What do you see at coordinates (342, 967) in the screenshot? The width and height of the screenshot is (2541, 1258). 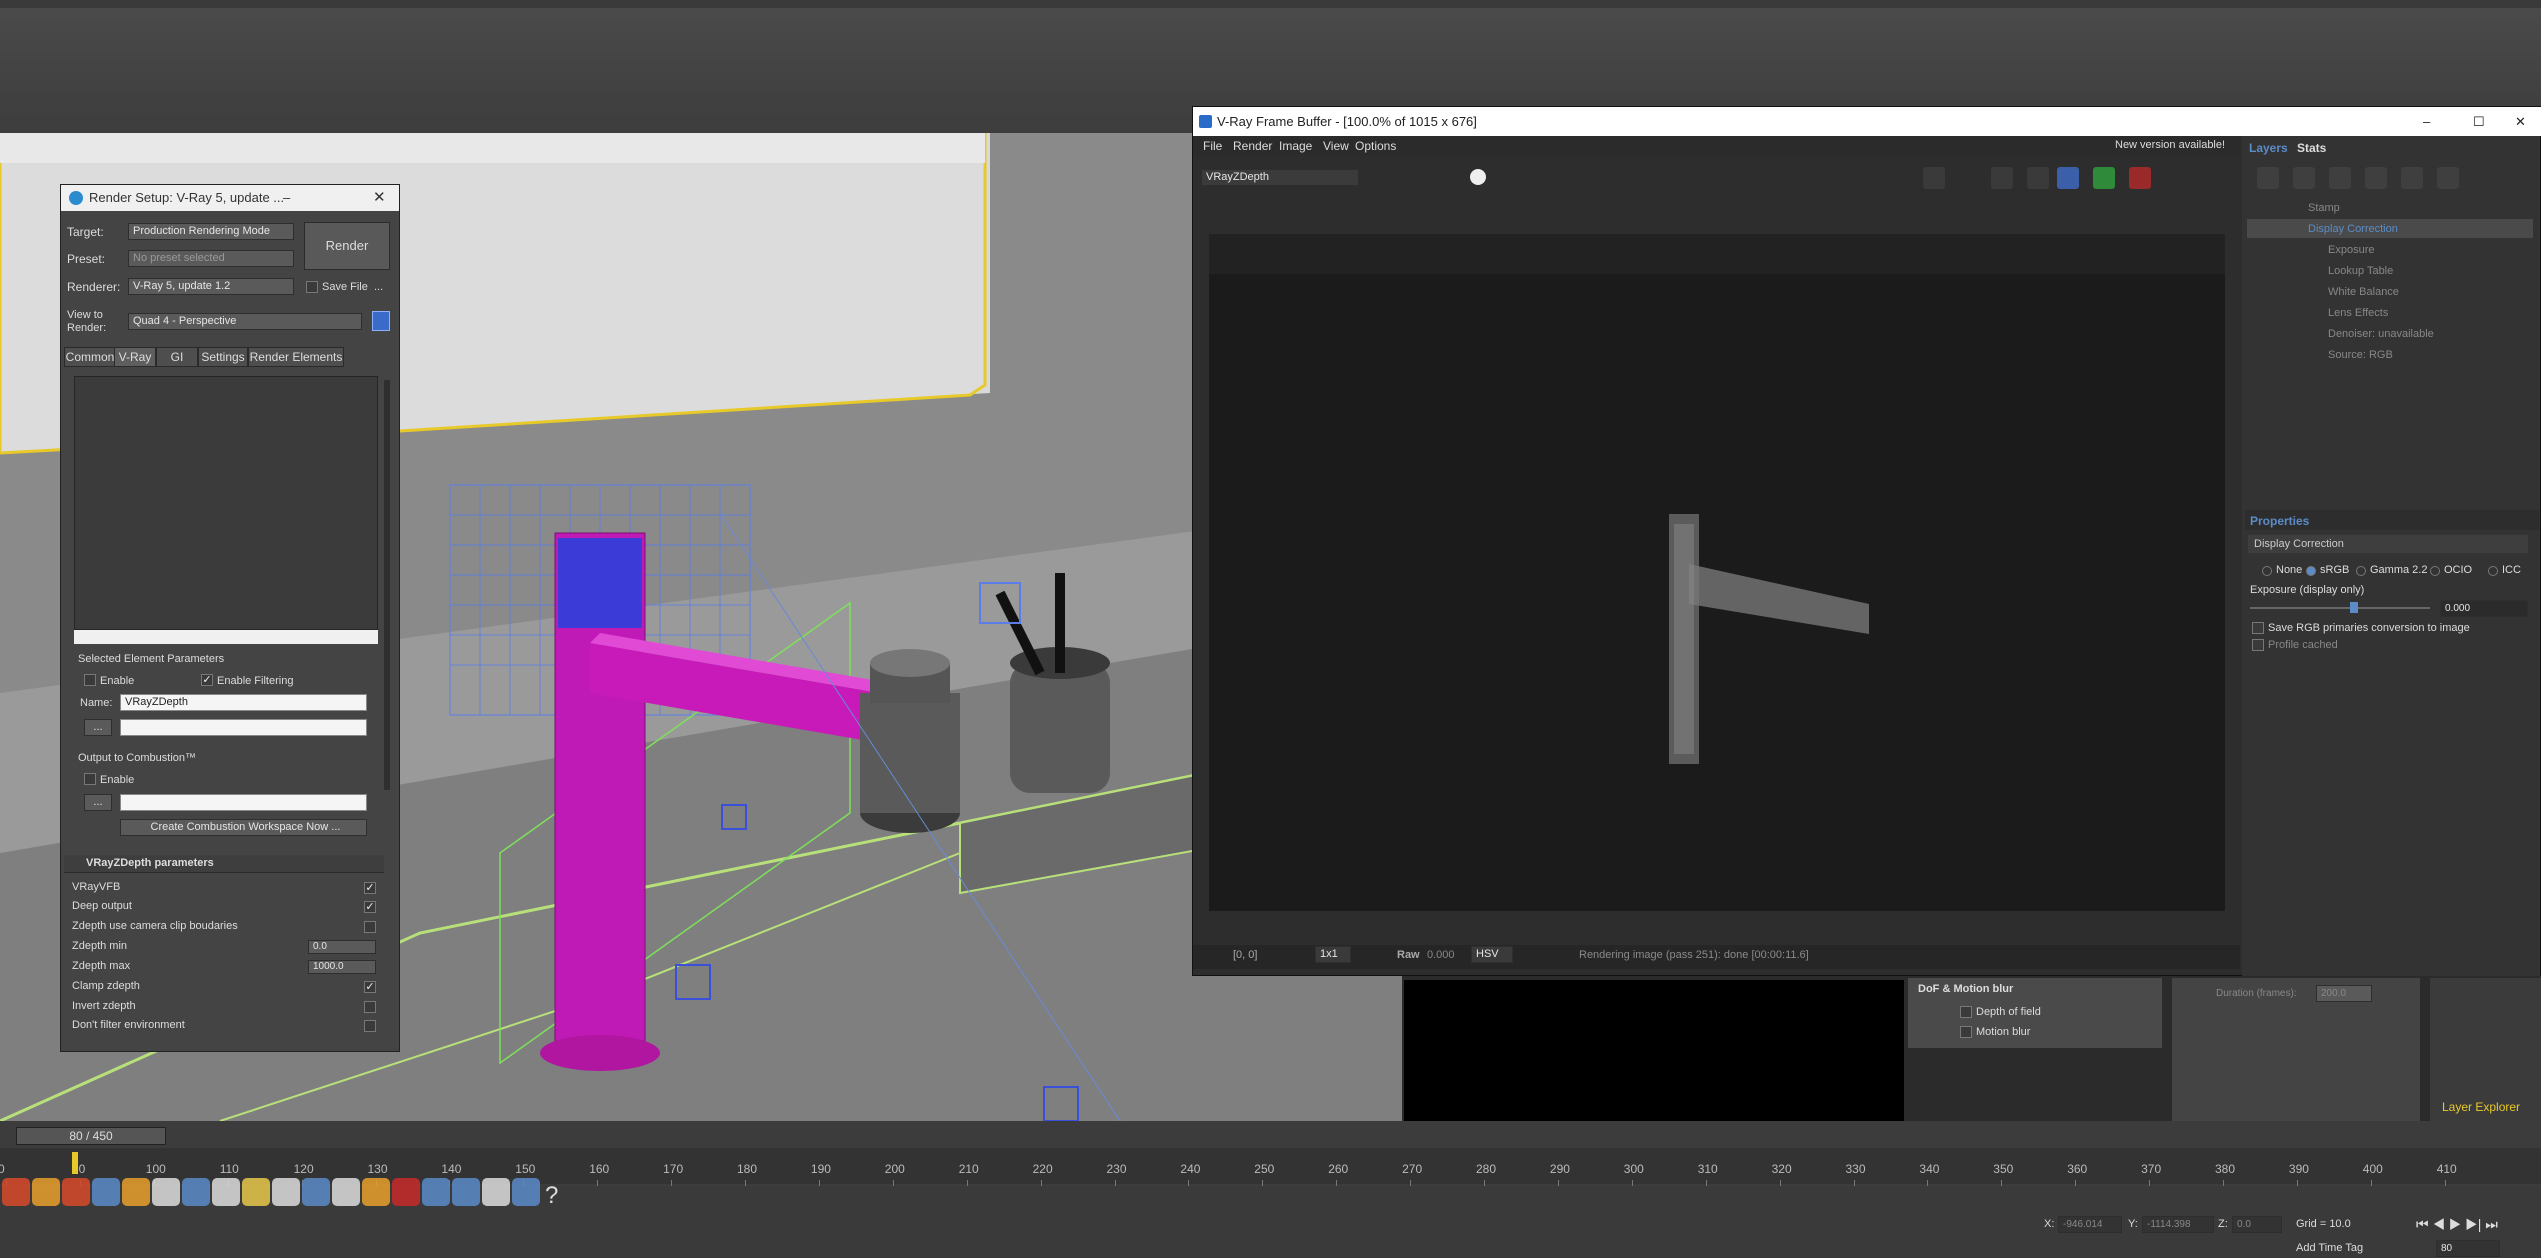 I see `zdepth-max-spinner: 1000.0` at bounding box center [342, 967].